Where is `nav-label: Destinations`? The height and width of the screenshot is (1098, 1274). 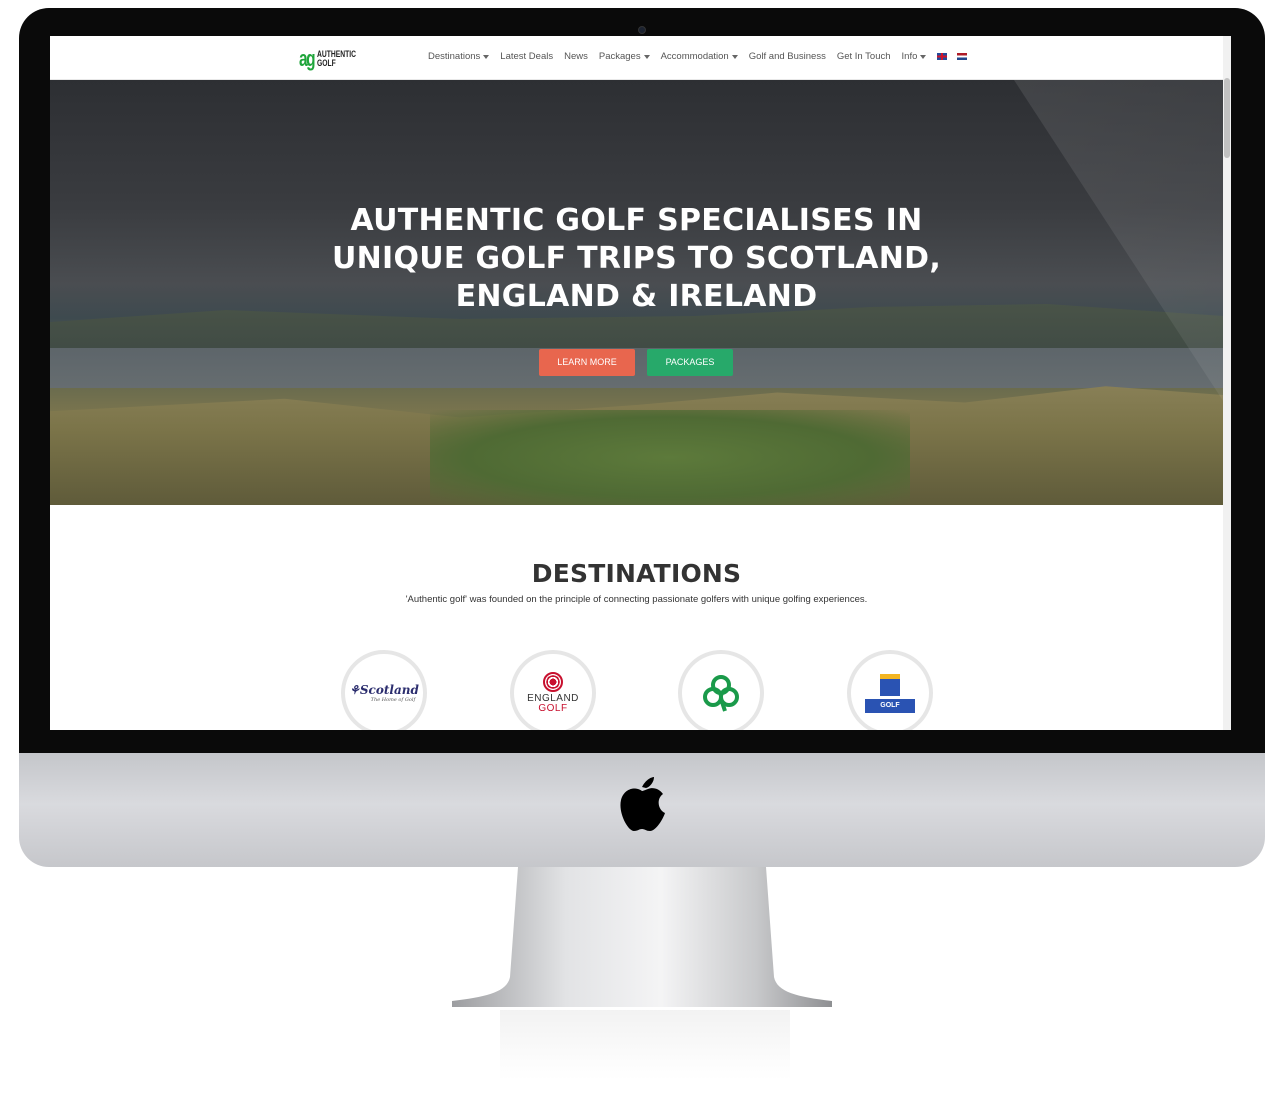
nav-label: Destinations is located at coordinates (454, 56).